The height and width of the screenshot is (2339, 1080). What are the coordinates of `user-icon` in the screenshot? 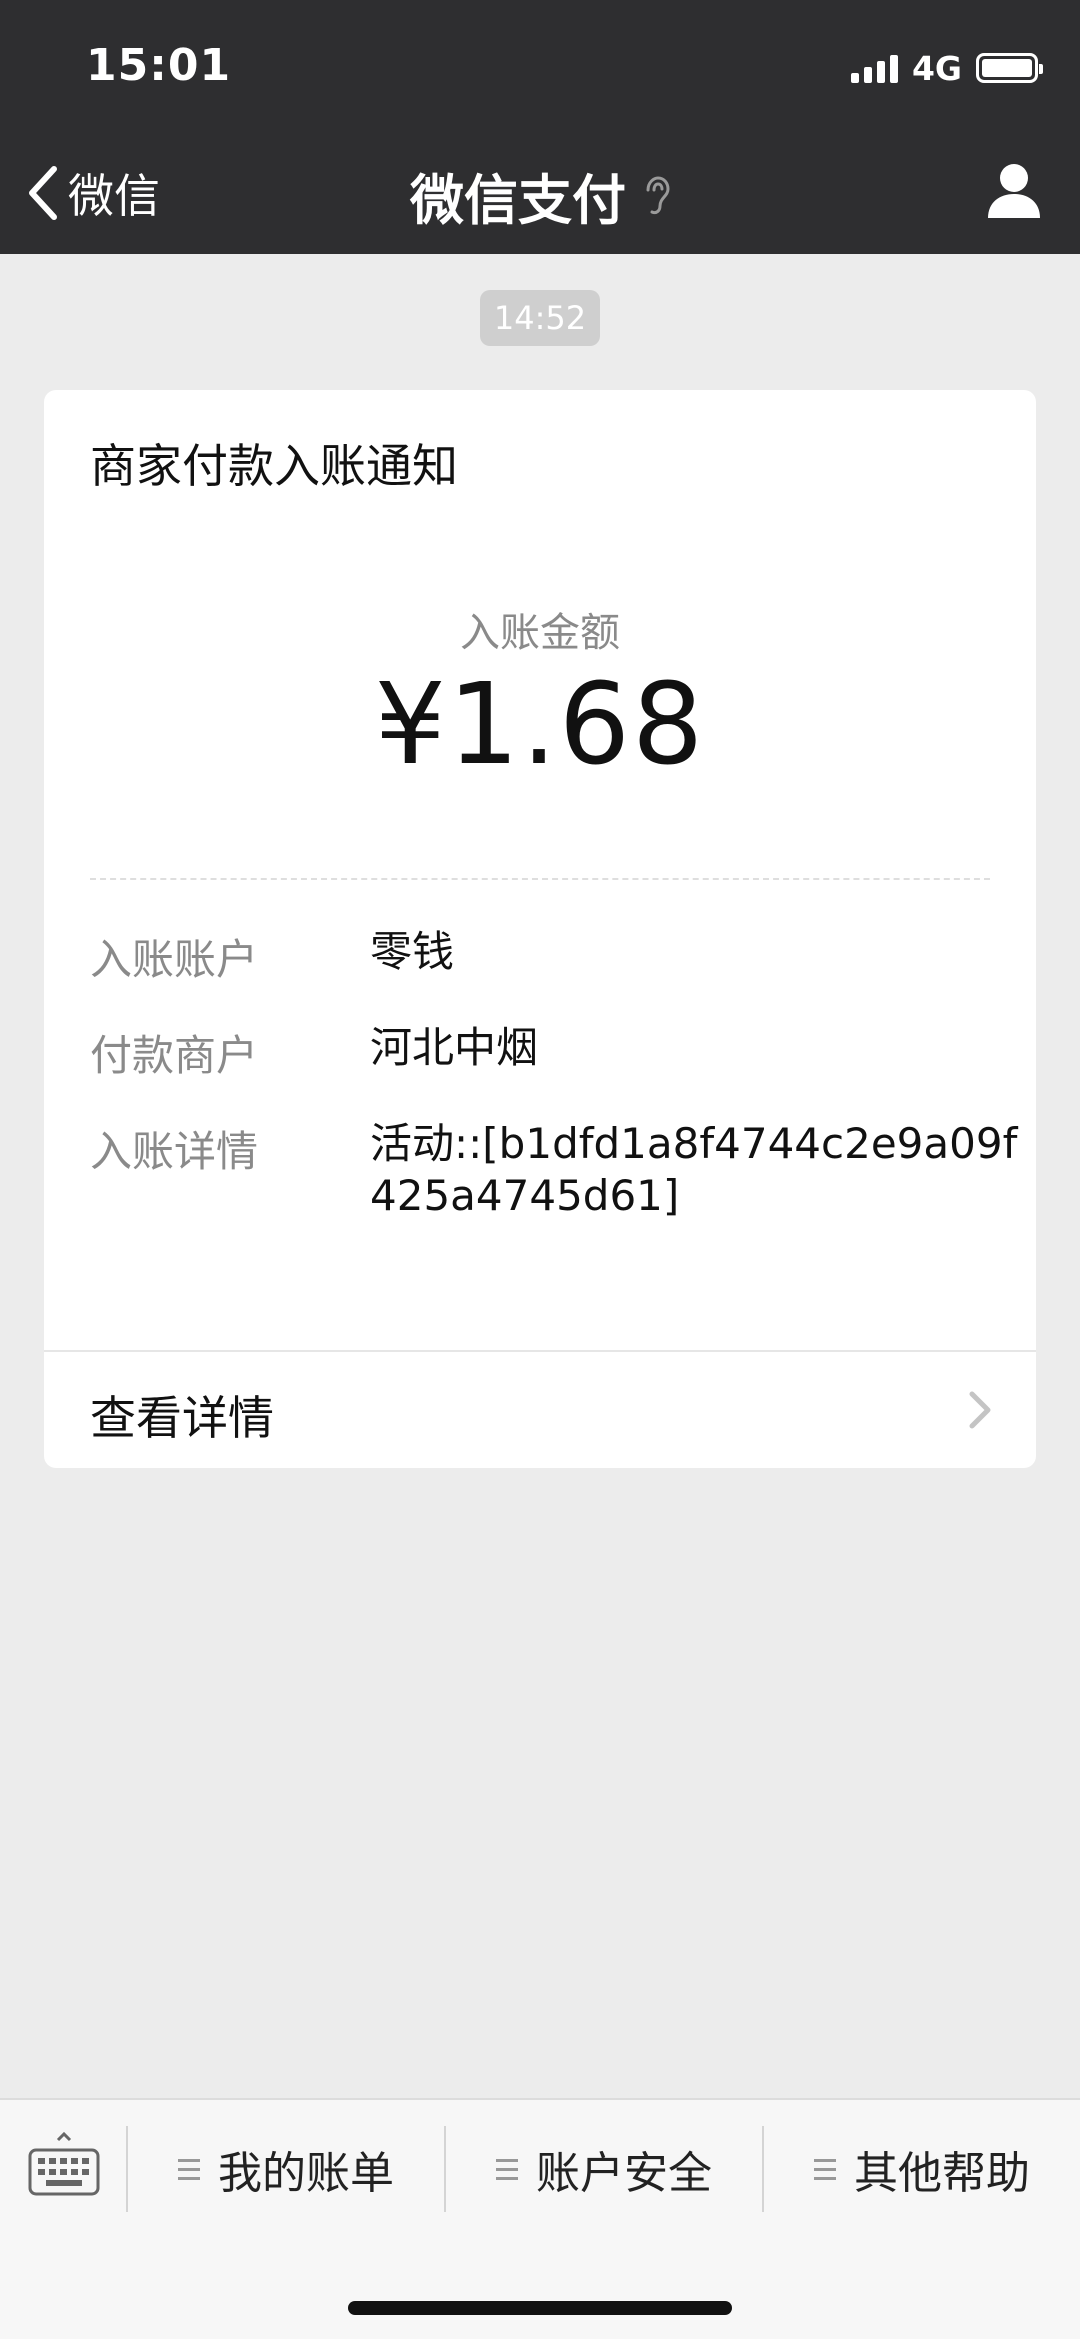 It's located at (1014, 191).